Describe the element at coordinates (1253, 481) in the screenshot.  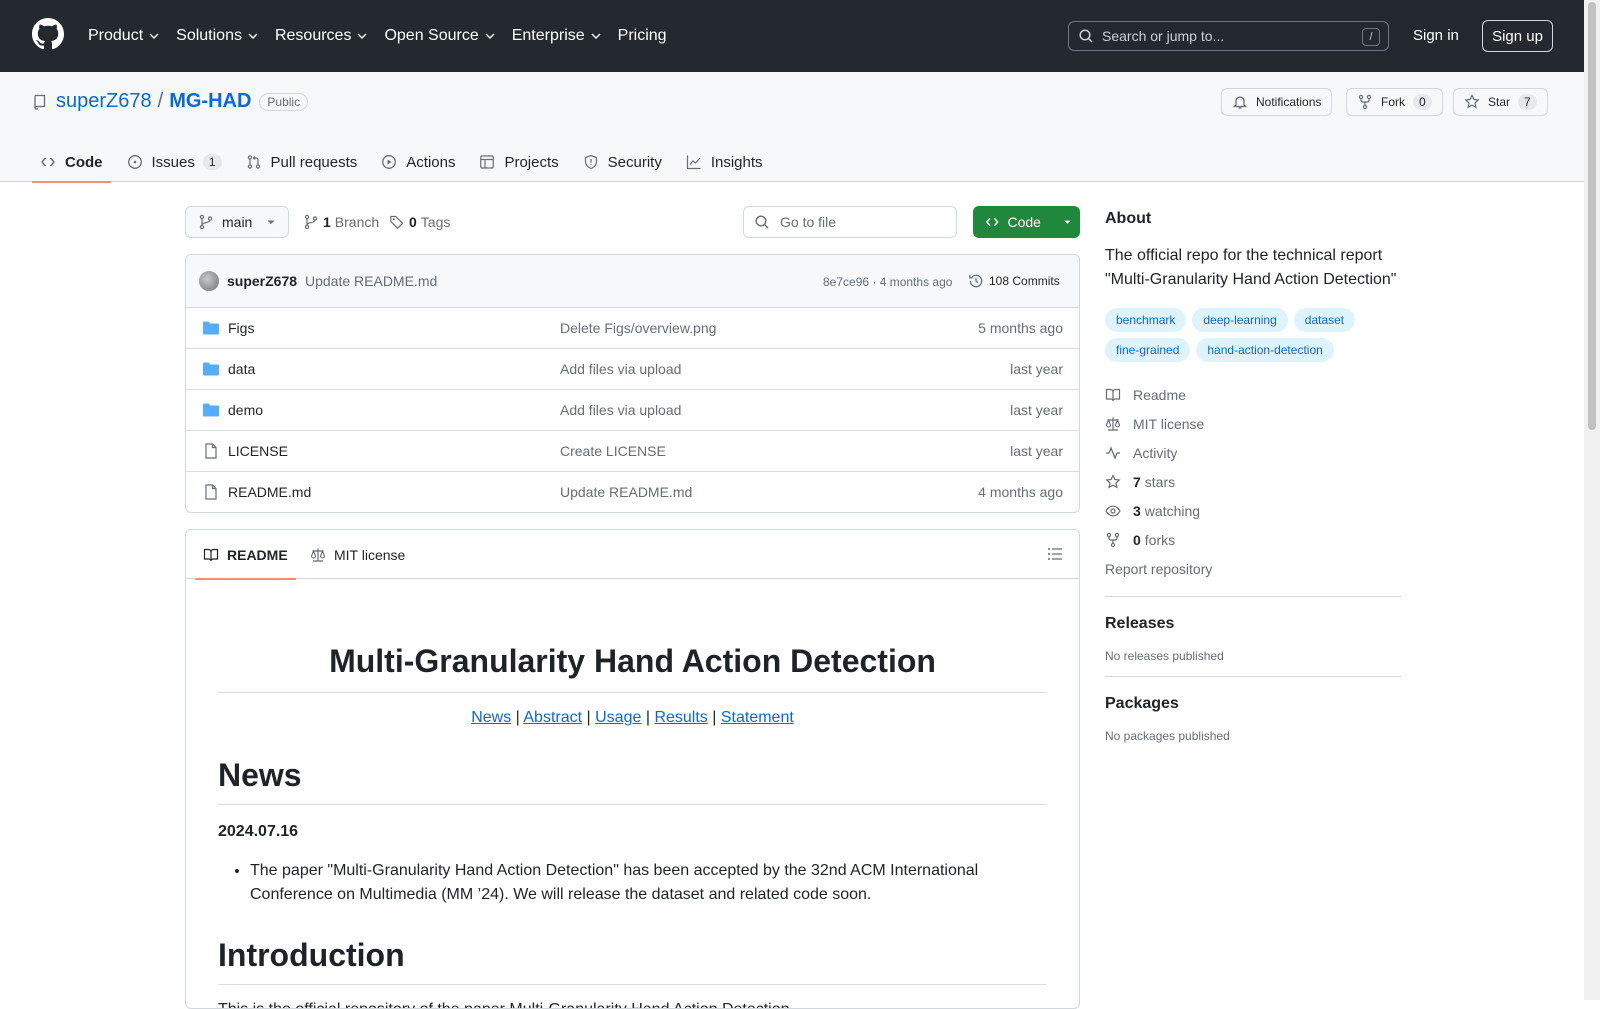
I see `stars-link: 7 stars` at that location.